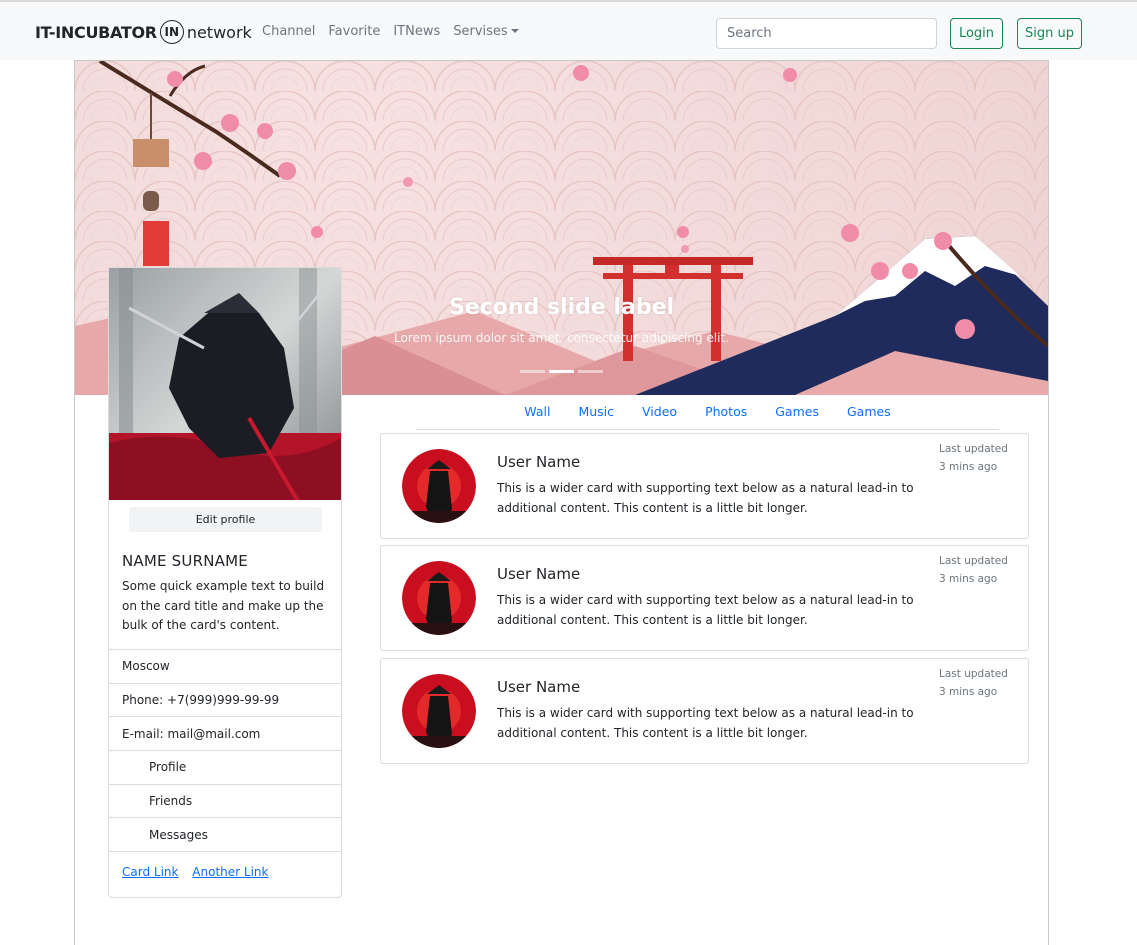 The height and width of the screenshot is (945, 1137). What do you see at coordinates (976, 33) in the screenshot?
I see `login-button: Login` at bounding box center [976, 33].